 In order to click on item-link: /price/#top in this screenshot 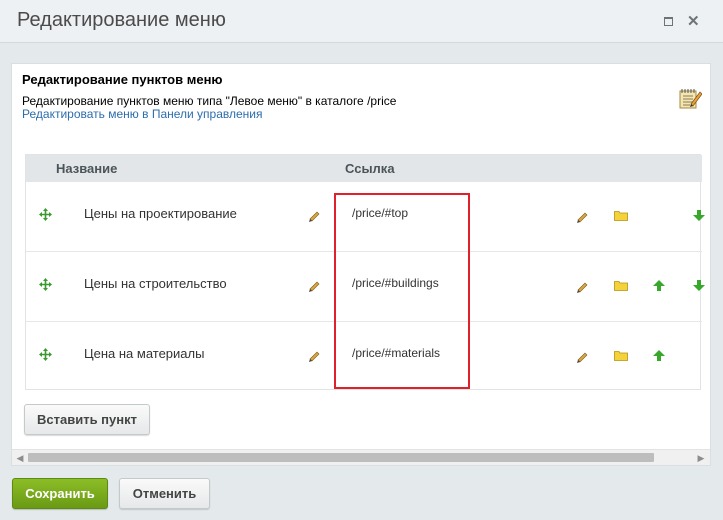, I will do `click(380, 213)`.